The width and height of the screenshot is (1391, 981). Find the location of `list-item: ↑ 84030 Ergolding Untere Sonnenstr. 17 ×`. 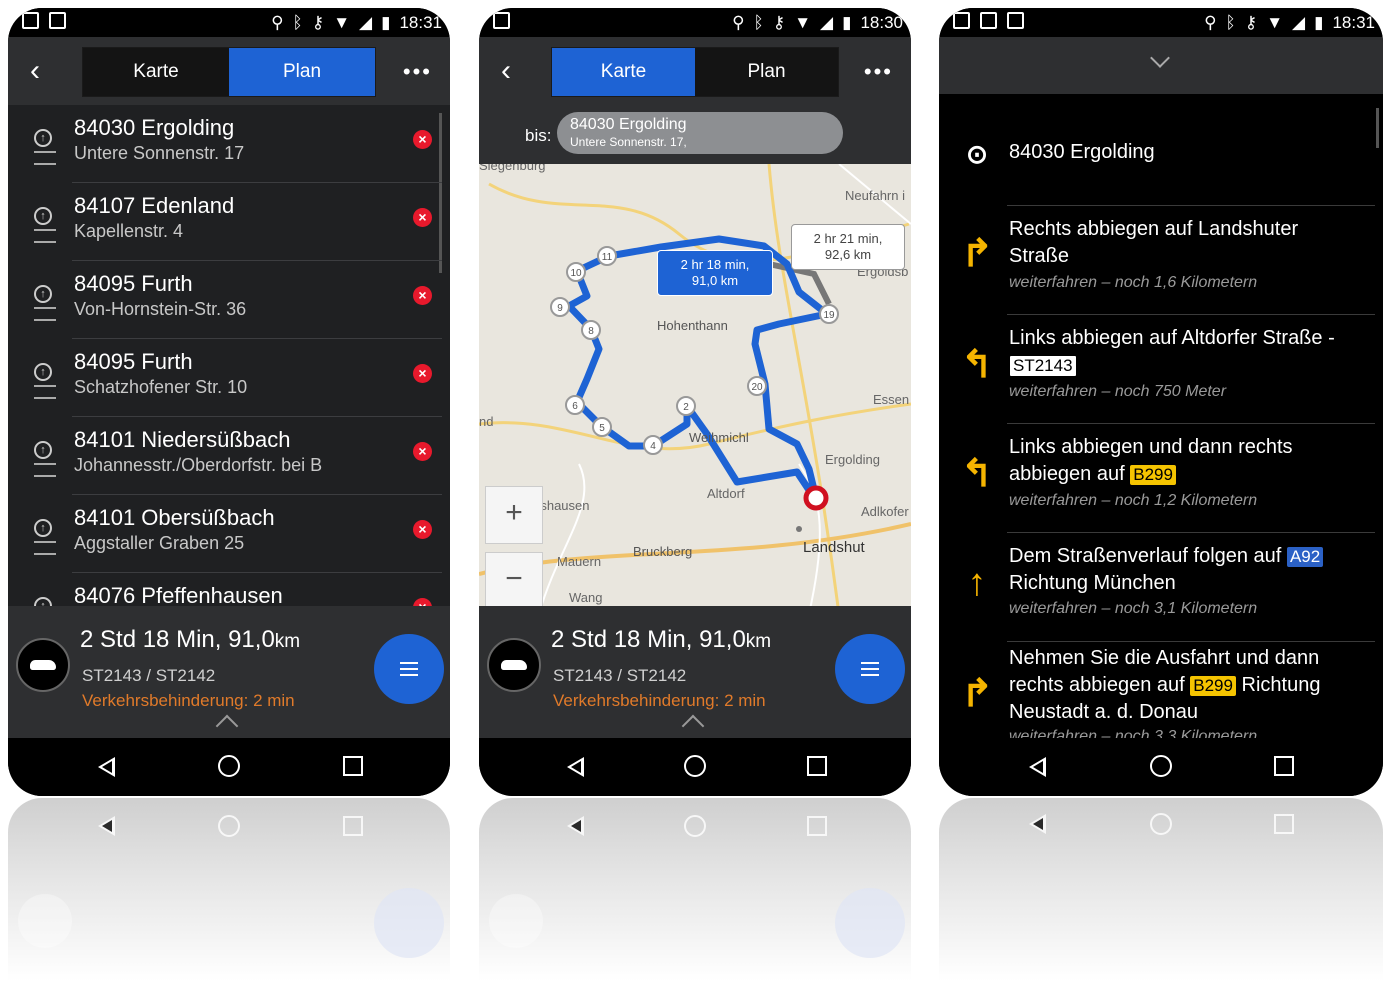

list-item: ↑ 84030 Ergolding Untere Sonnenstr. 17 × is located at coordinates (229, 144).